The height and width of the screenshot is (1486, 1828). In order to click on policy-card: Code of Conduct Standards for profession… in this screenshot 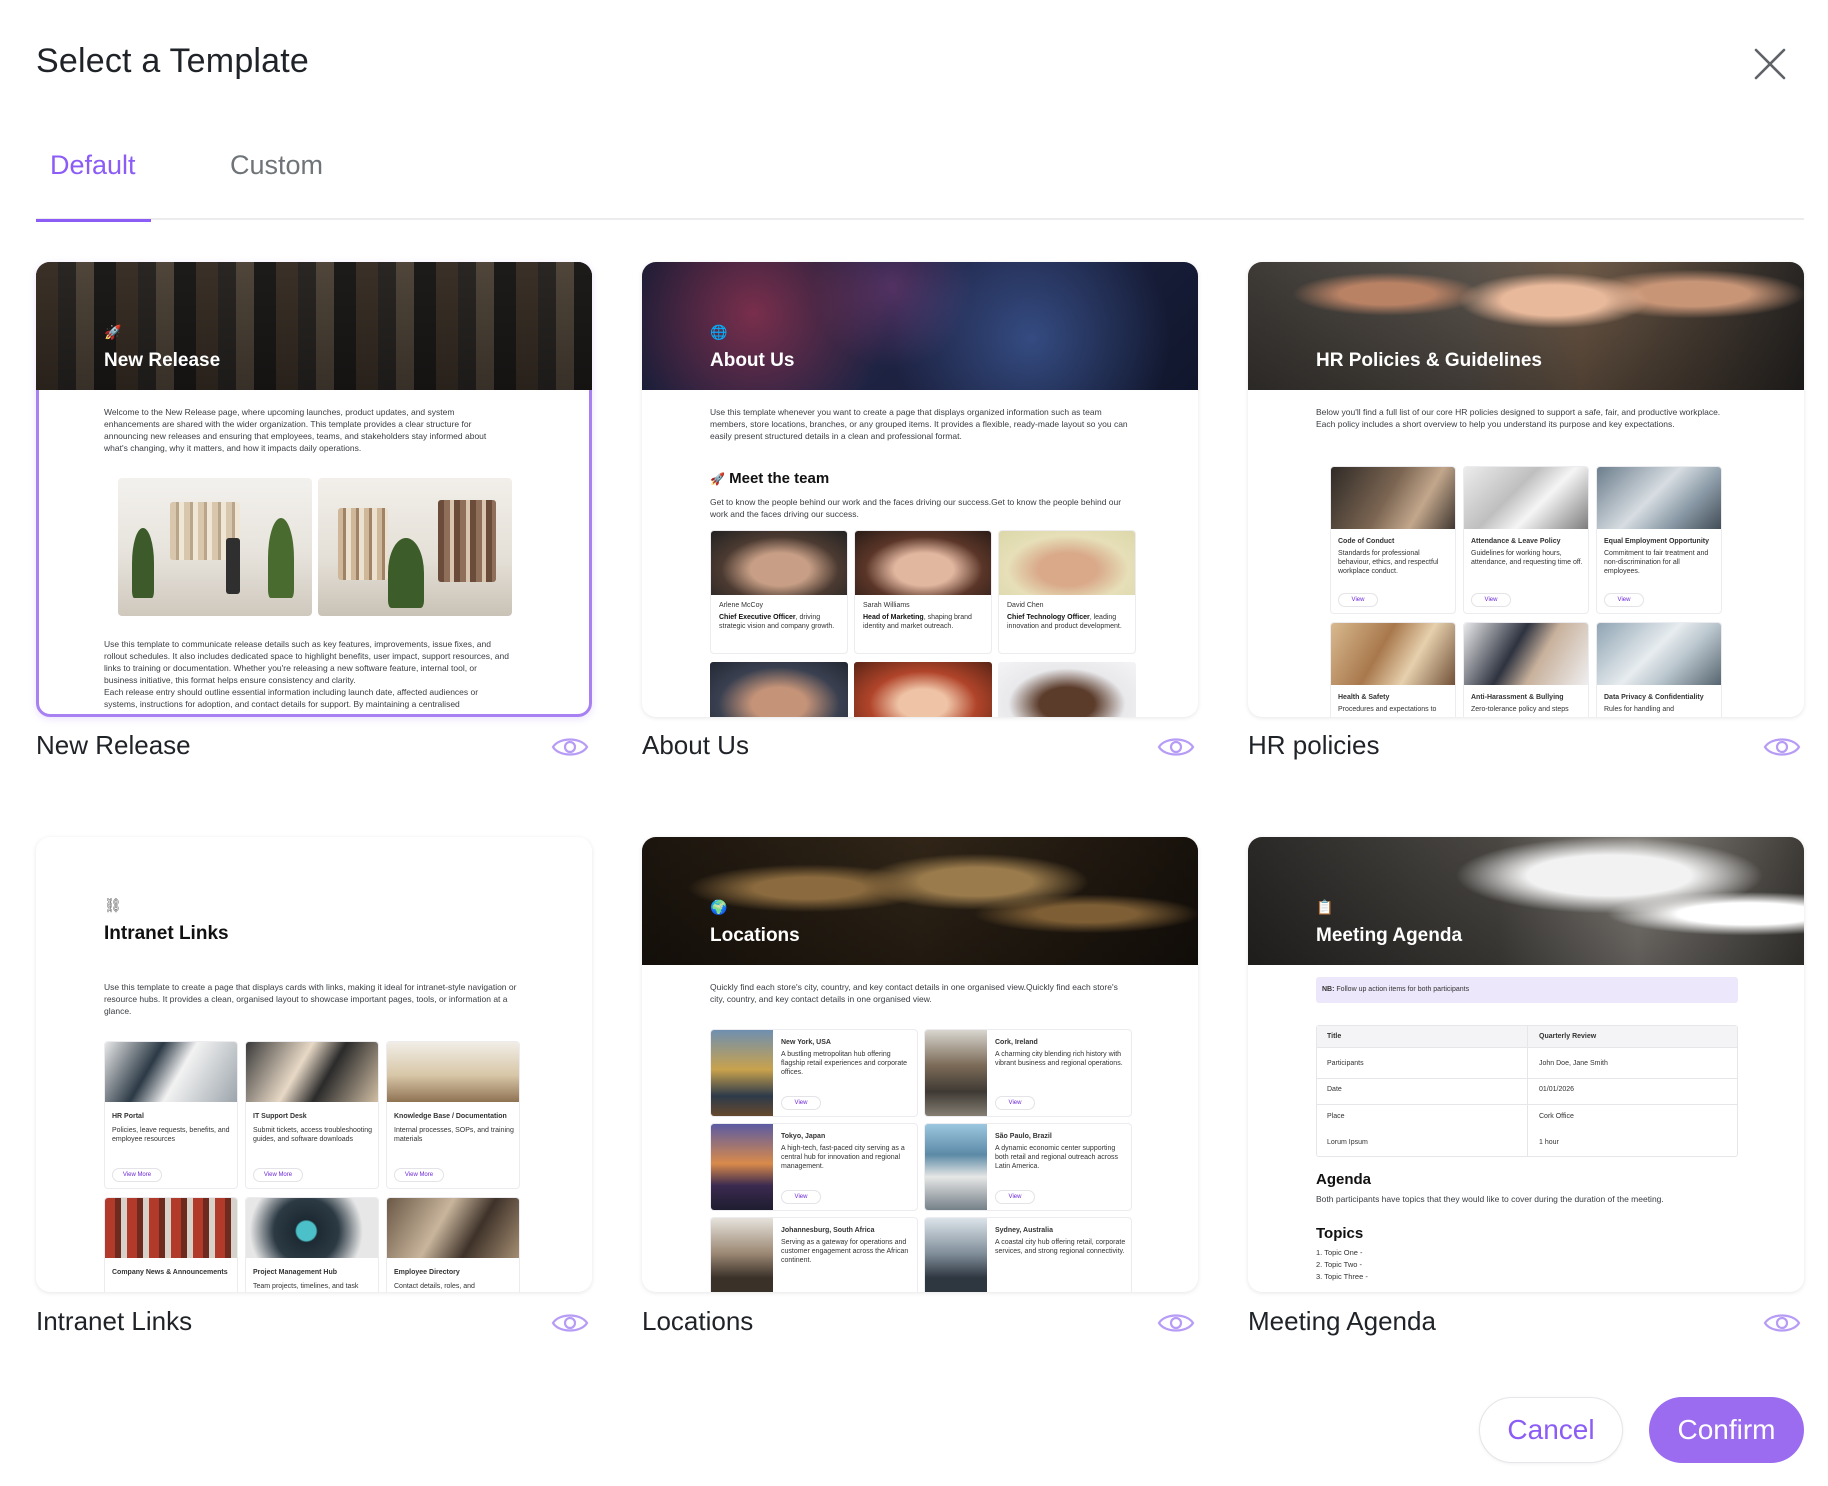, I will do `click(1393, 540)`.